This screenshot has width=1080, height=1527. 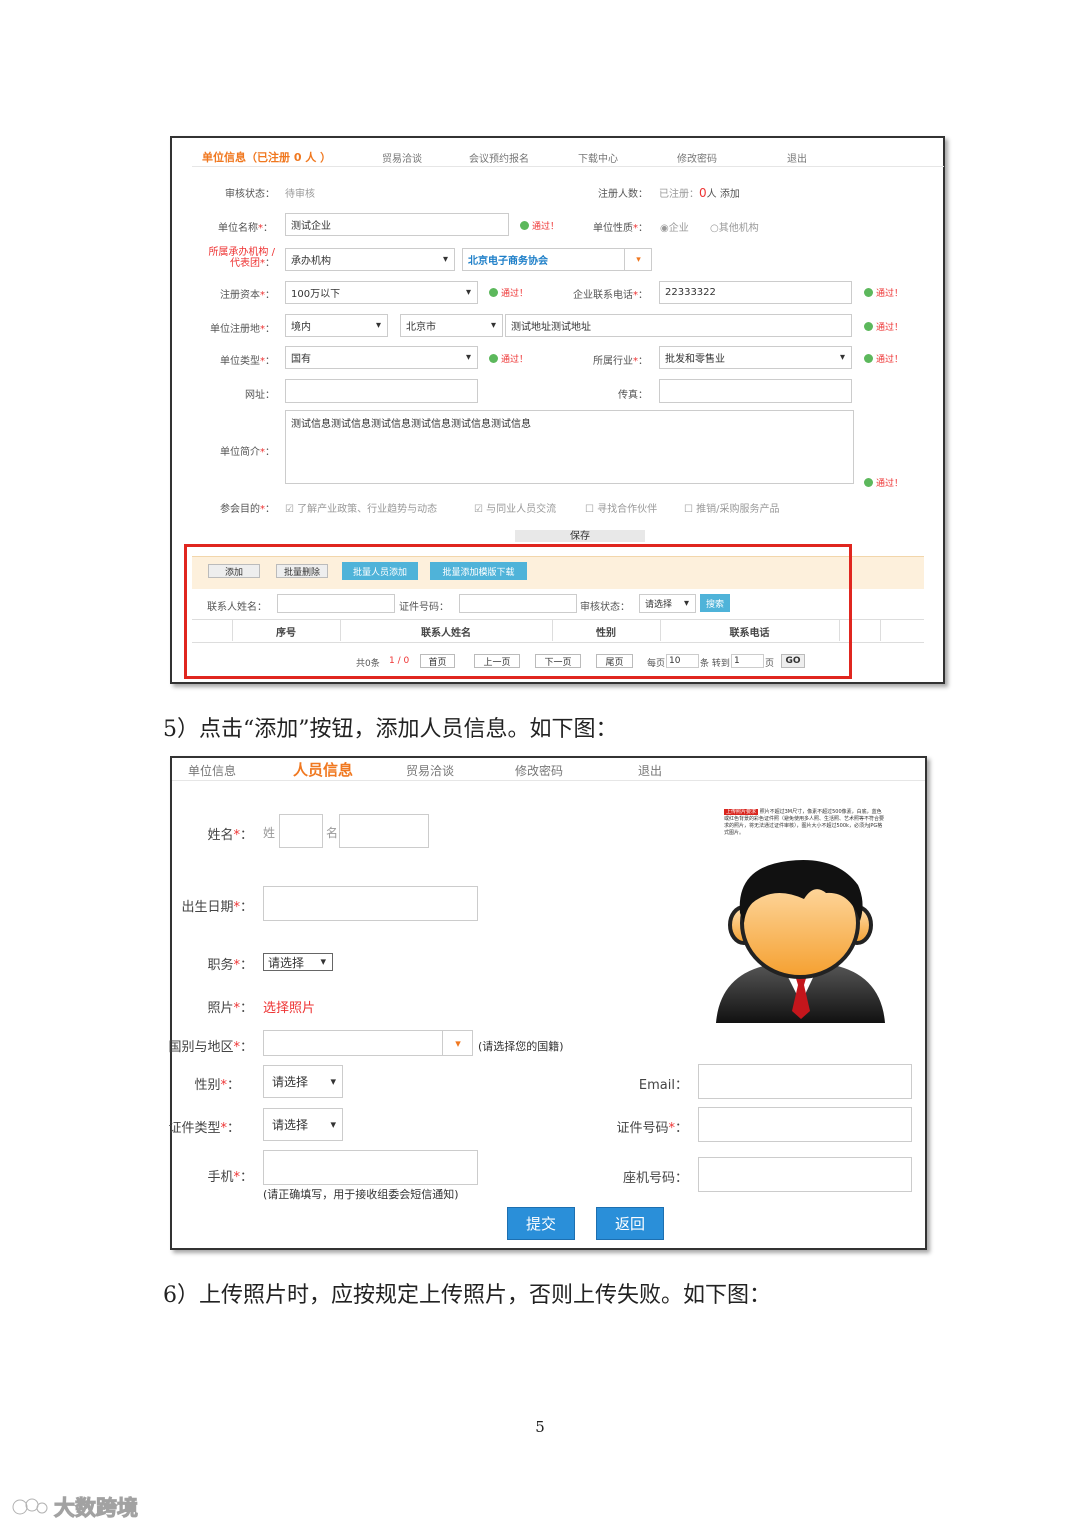 I want to click on watermark-icon, so click(x=30, y=1506).